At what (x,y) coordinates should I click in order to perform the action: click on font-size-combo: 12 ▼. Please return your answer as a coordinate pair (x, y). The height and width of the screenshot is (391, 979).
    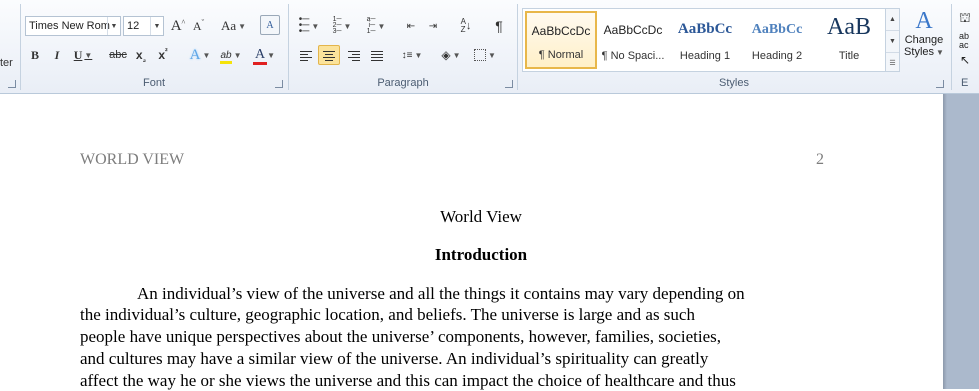
    Looking at the image, I should click on (143, 26).